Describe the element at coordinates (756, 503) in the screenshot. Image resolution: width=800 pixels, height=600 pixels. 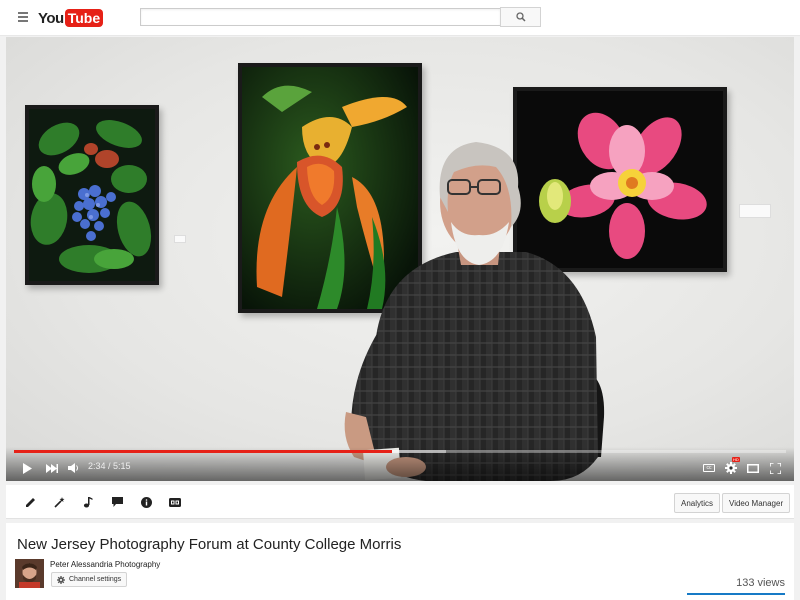
I see `video-manager-button: Video Manager` at that location.